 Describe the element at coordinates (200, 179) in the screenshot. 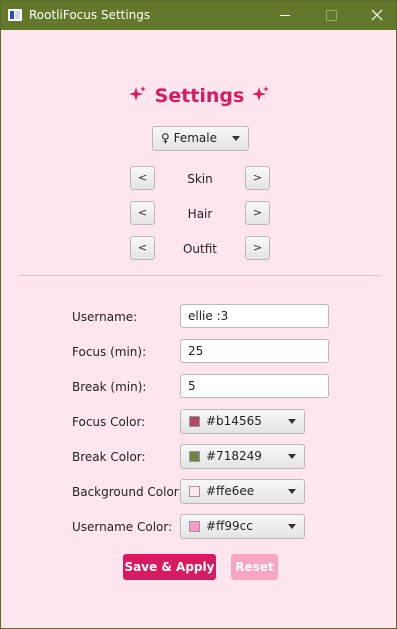

I see `skin-label: Skin` at that location.